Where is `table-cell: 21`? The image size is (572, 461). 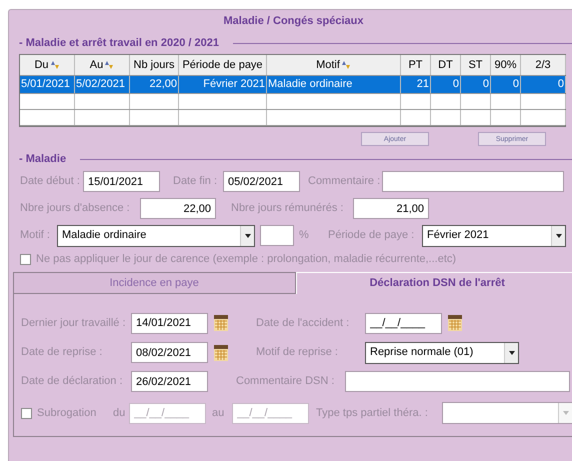 table-cell: 21 is located at coordinates (416, 84).